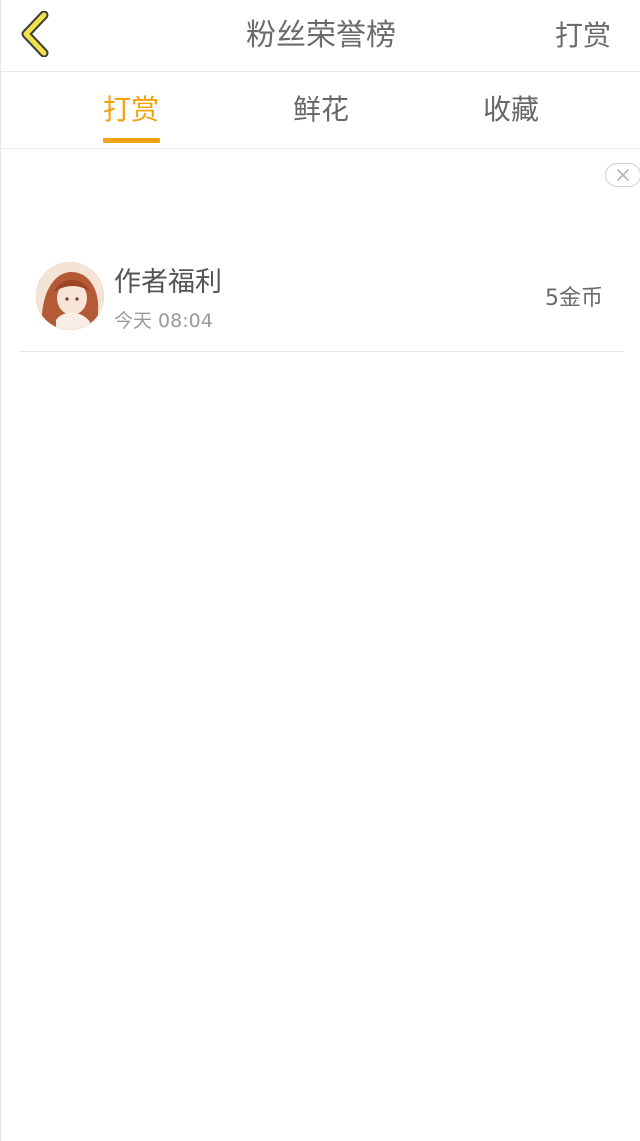  I want to click on close-icon, so click(623, 175).